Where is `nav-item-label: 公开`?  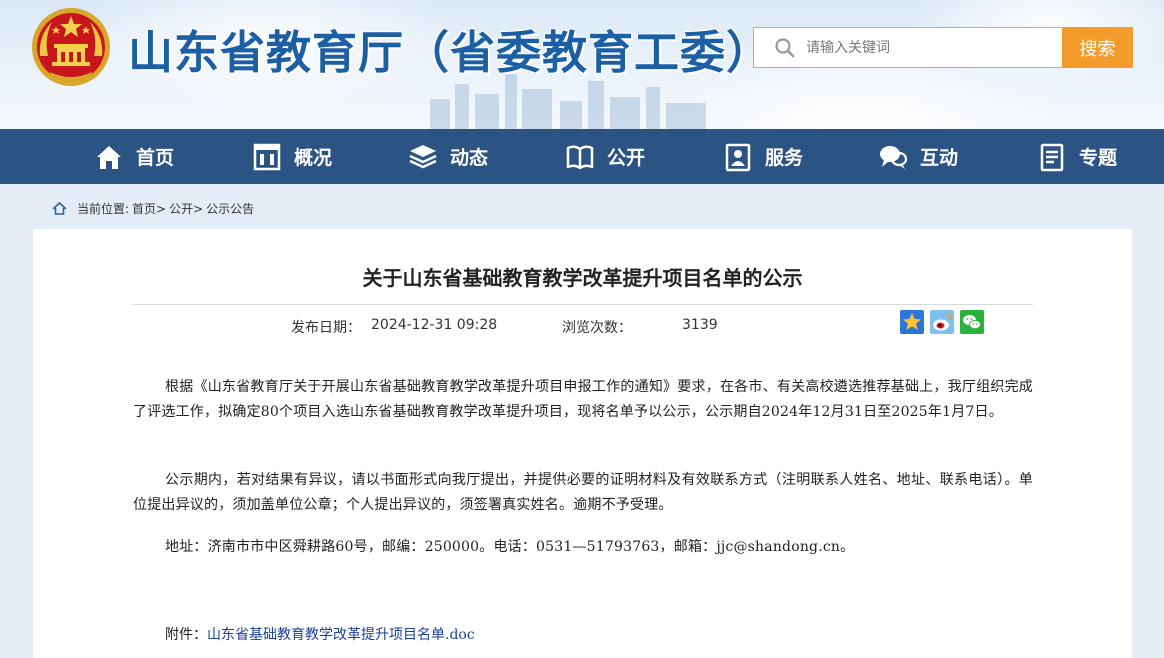
nav-item-label: 公开 is located at coordinates (626, 158).